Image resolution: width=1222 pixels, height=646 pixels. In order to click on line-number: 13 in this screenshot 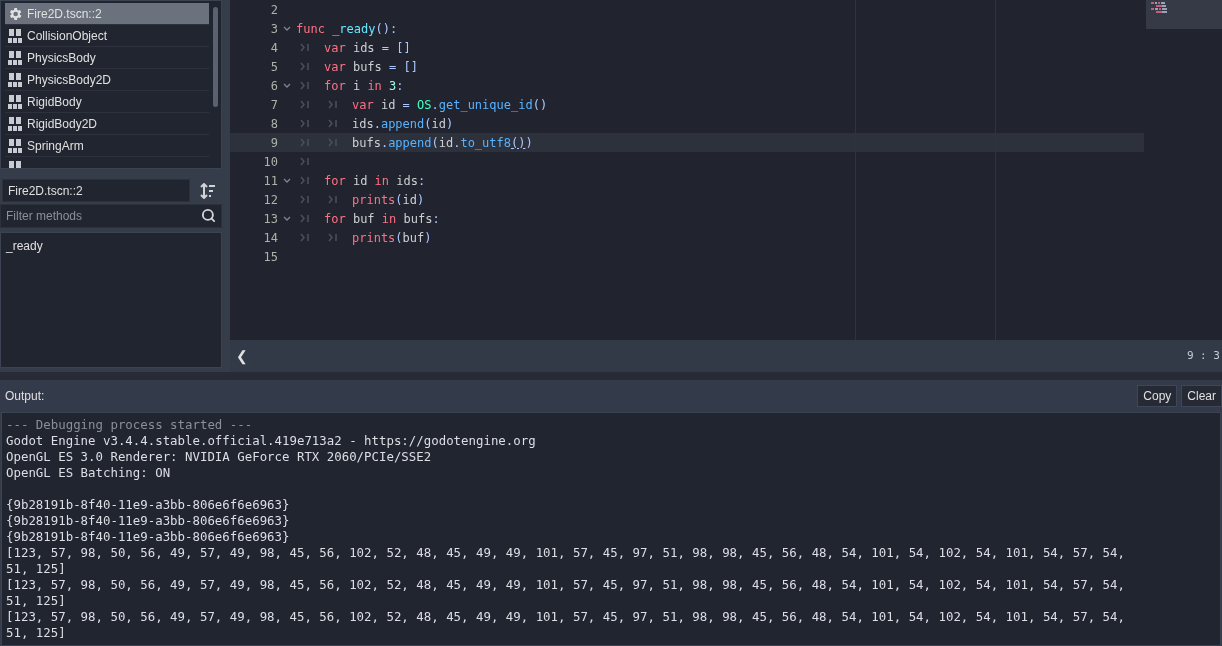, I will do `click(270, 219)`.